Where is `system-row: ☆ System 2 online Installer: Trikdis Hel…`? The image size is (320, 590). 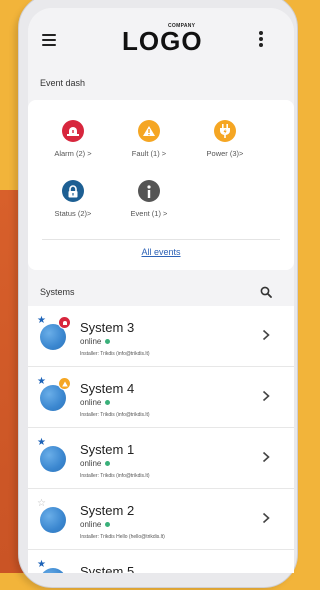
system-row: ☆ System 2 online Installer: Trikdis Hel… is located at coordinates (161, 519).